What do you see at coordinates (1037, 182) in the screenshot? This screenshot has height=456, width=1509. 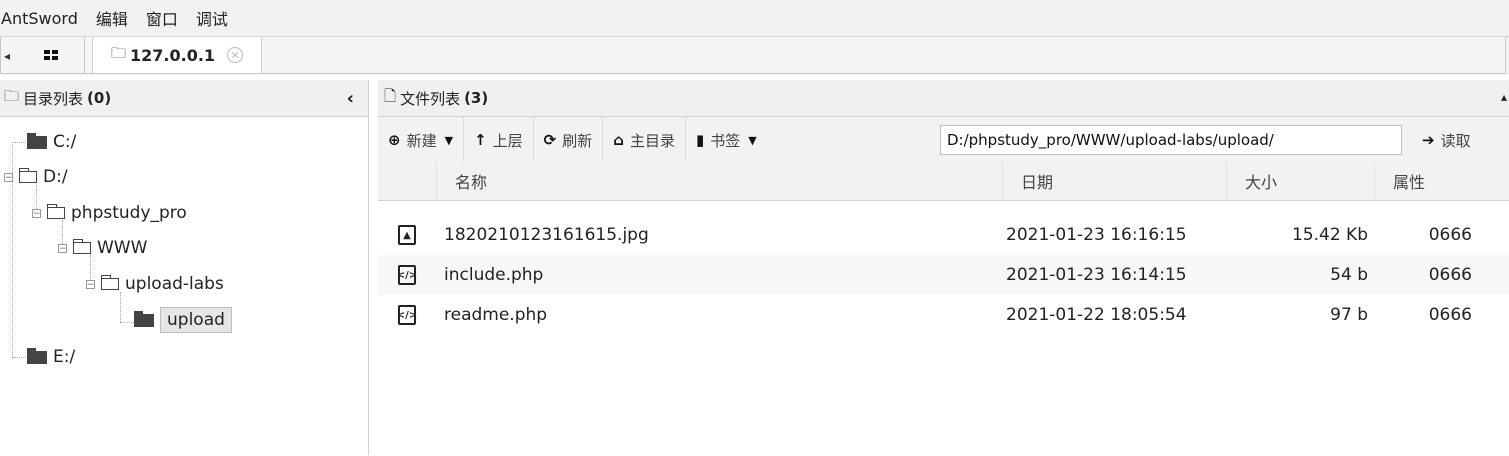 I see `column-header-date-label: 日期` at bounding box center [1037, 182].